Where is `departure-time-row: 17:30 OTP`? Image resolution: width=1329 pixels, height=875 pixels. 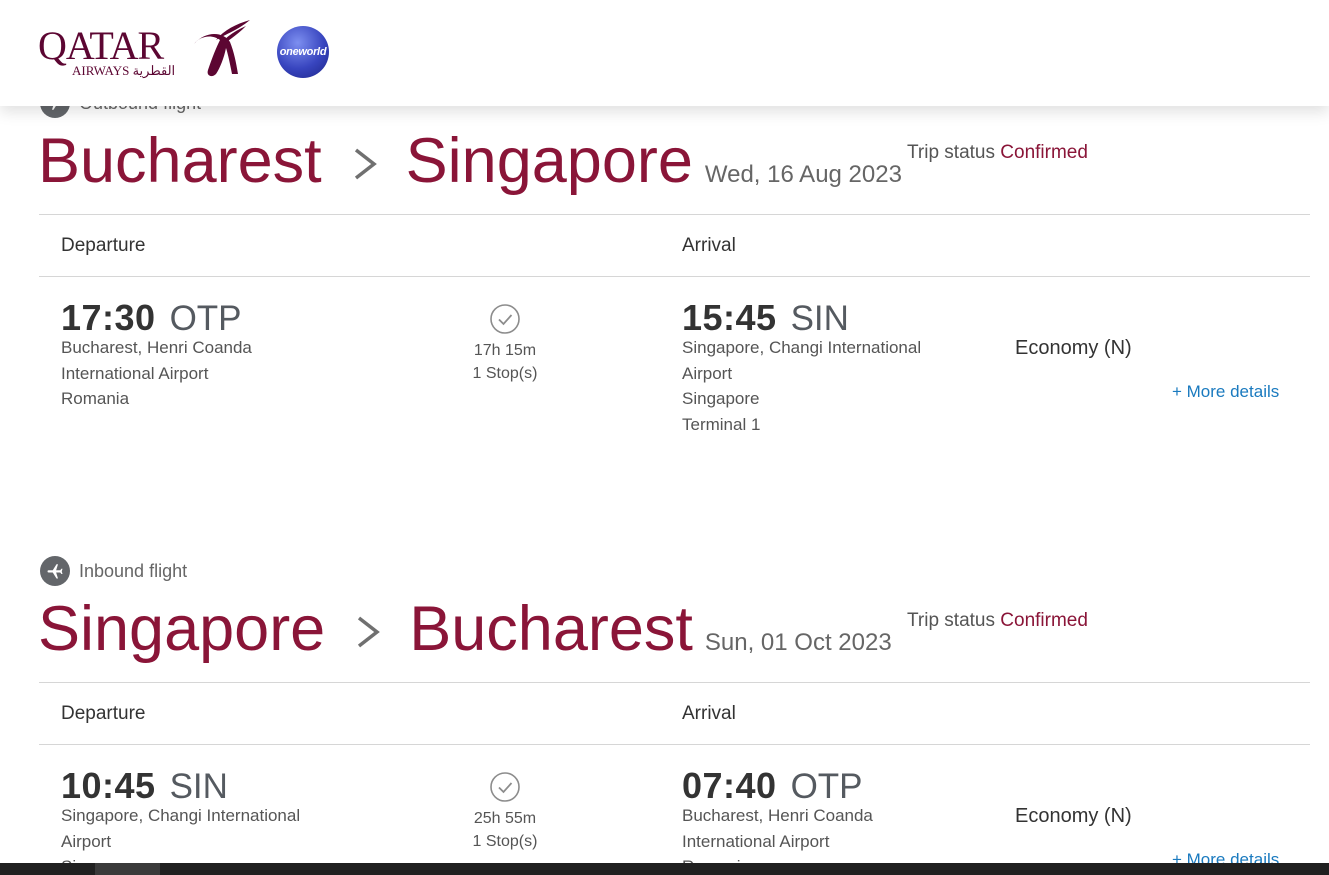 departure-time-row: 17:30 OTP is located at coordinates (151, 318).